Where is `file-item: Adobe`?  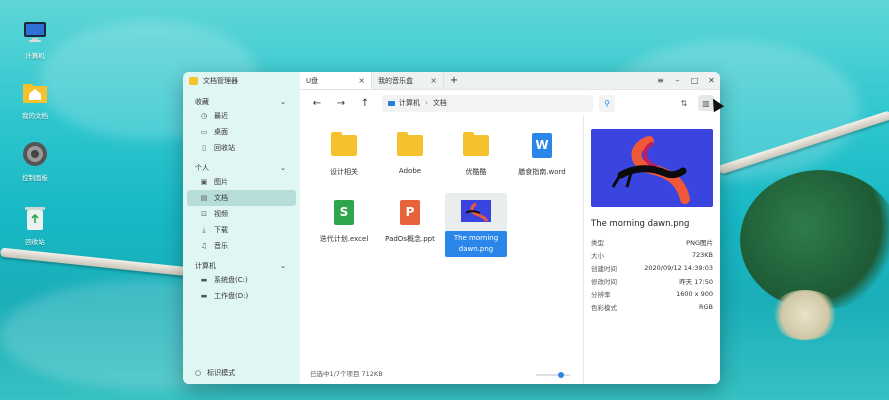
file-item: Adobe is located at coordinates (410, 152).